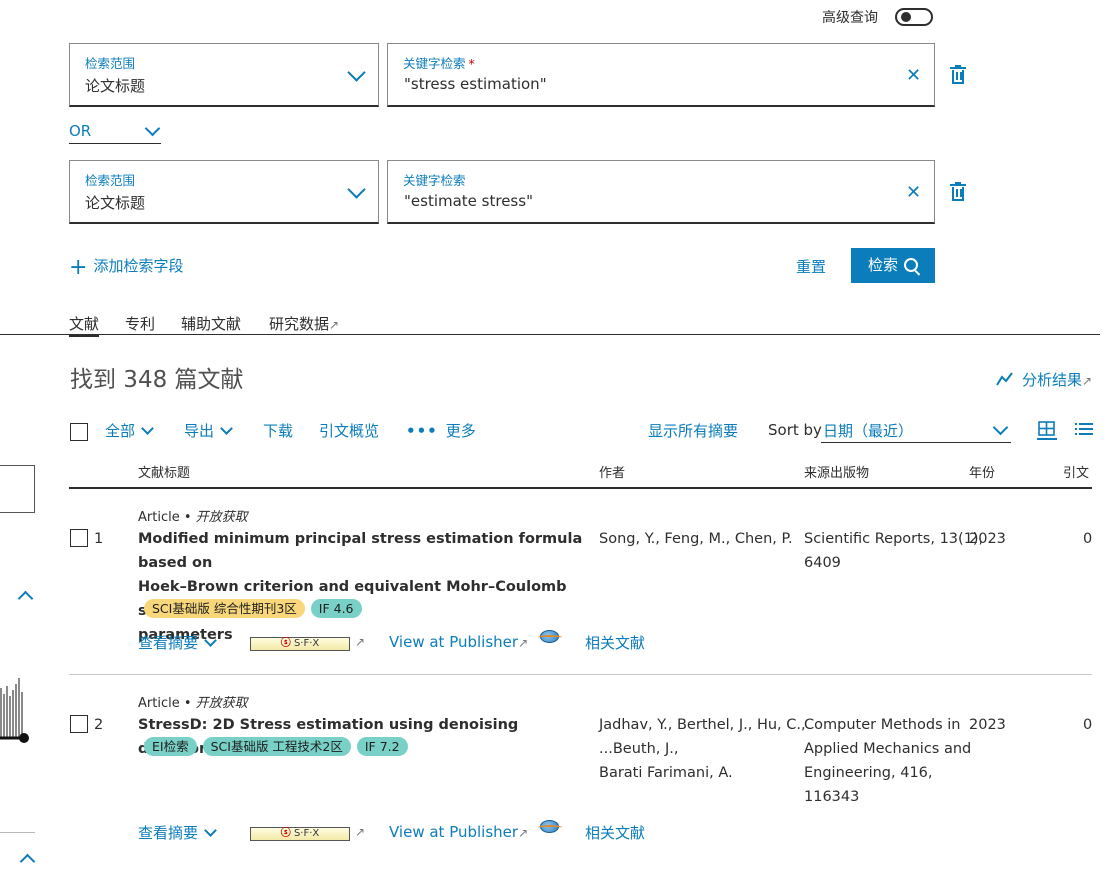  I want to click on export-dropdown: 导出, so click(208, 430).